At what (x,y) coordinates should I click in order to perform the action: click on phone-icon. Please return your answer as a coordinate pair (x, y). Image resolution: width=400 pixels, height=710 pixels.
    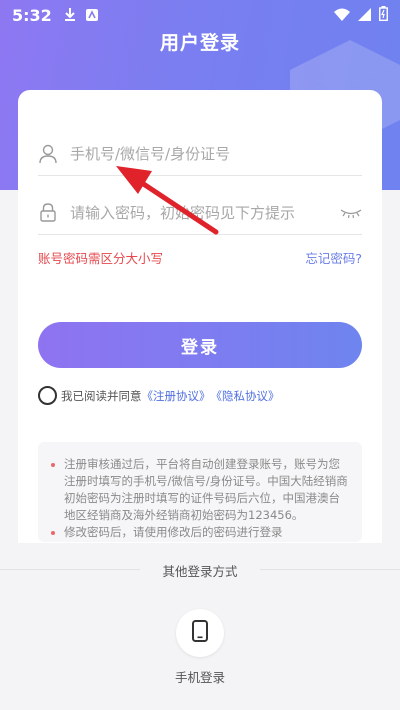
    Looking at the image, I should click on (200, 633).